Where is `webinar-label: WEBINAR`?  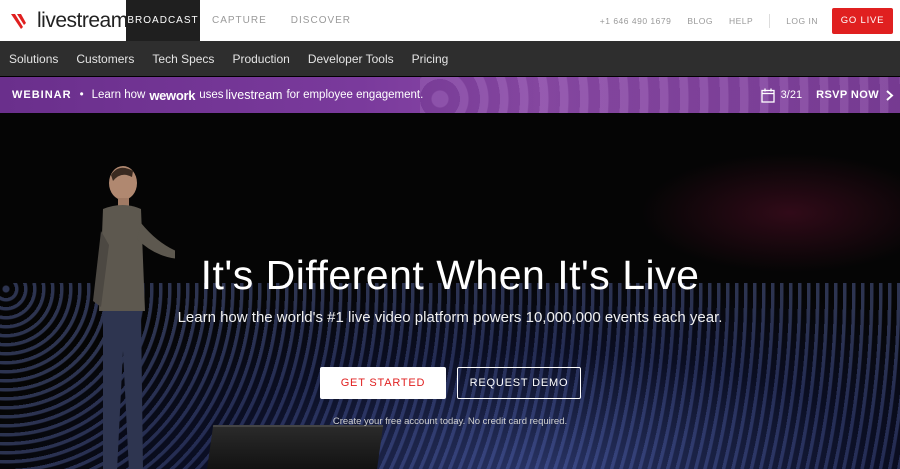 webinar-label: WEBINAR is located at coordinates (42, 95).